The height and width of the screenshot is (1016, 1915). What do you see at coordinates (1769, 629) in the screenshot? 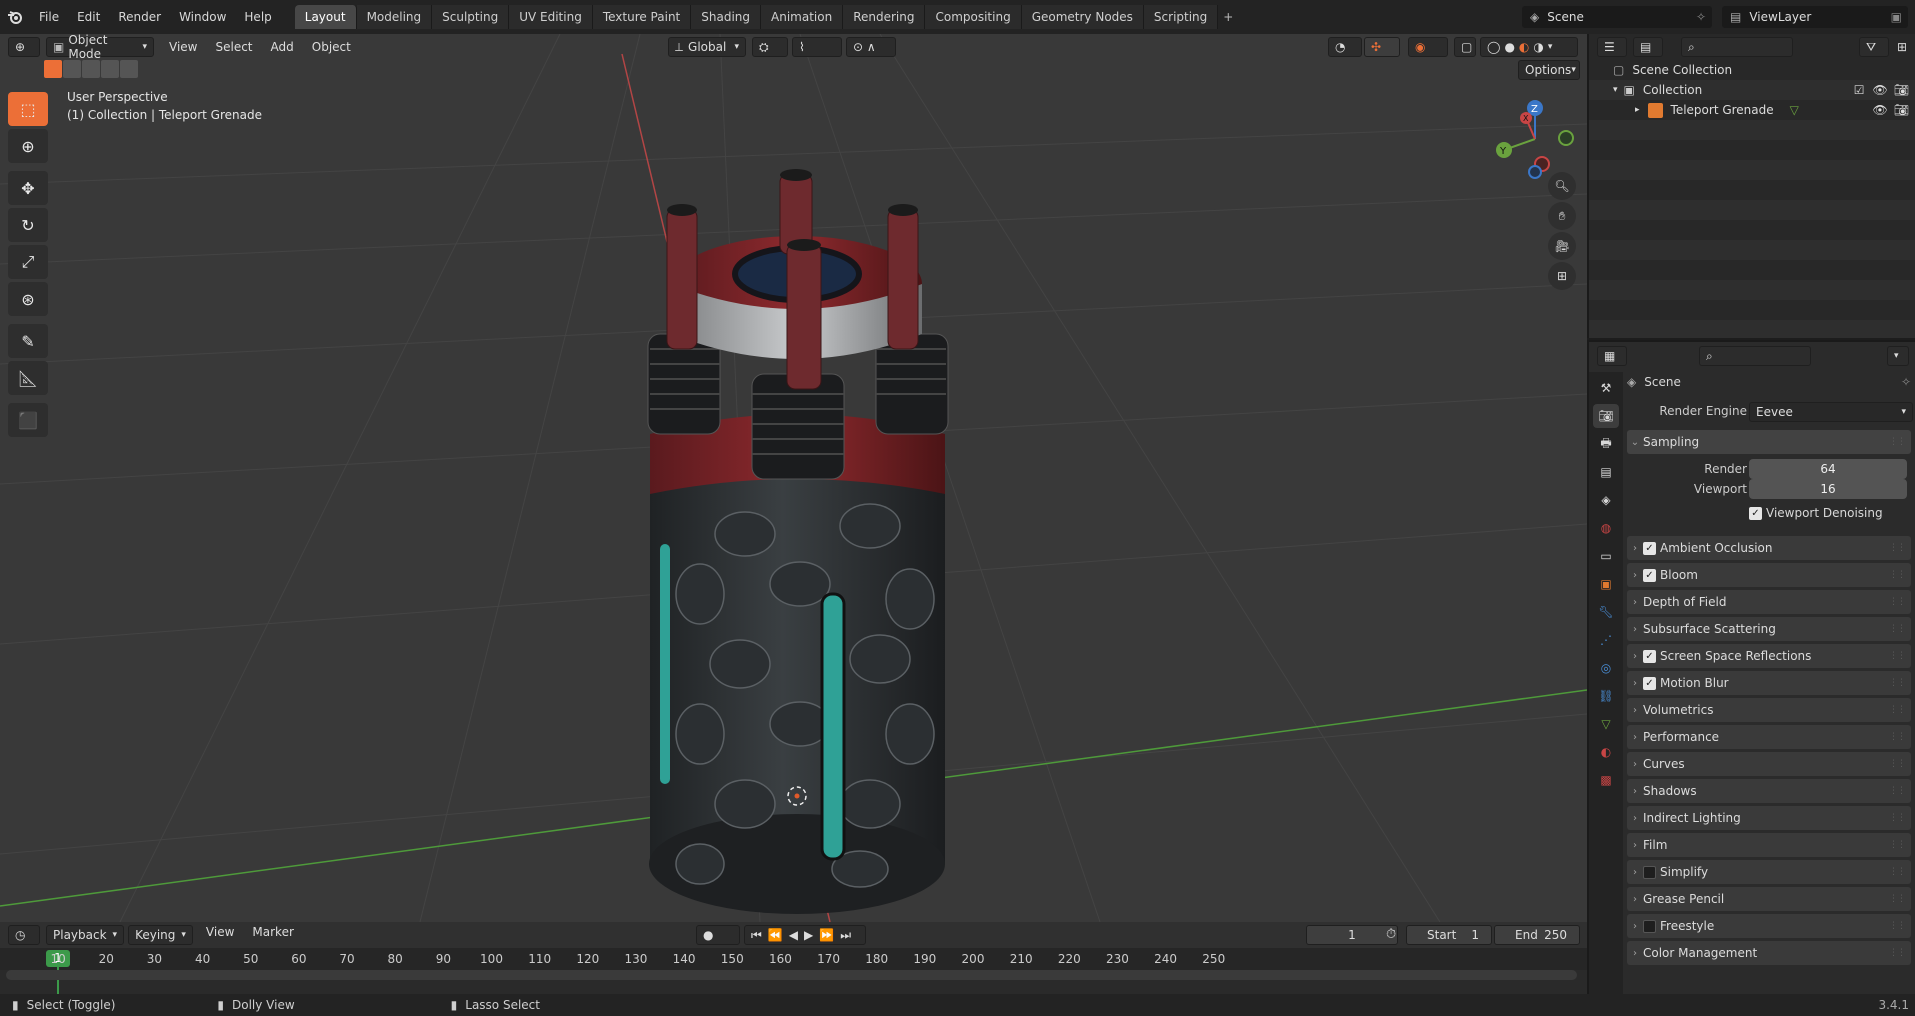
I see `panel-subsurface-scattering: › Subsurface Scattering ⋮⋮` at bounding box center [1769, 629].